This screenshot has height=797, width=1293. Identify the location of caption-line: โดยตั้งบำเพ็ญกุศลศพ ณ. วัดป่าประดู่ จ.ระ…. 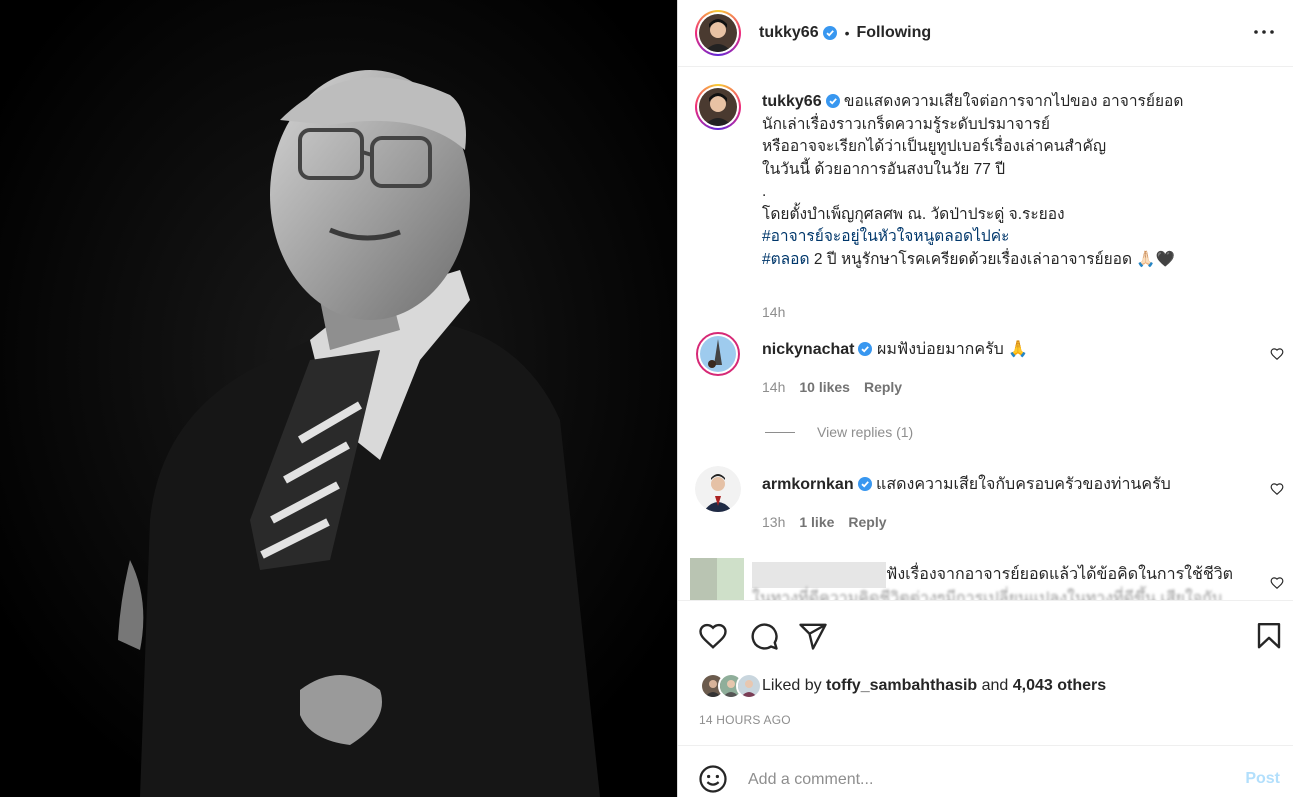
(913, 214).